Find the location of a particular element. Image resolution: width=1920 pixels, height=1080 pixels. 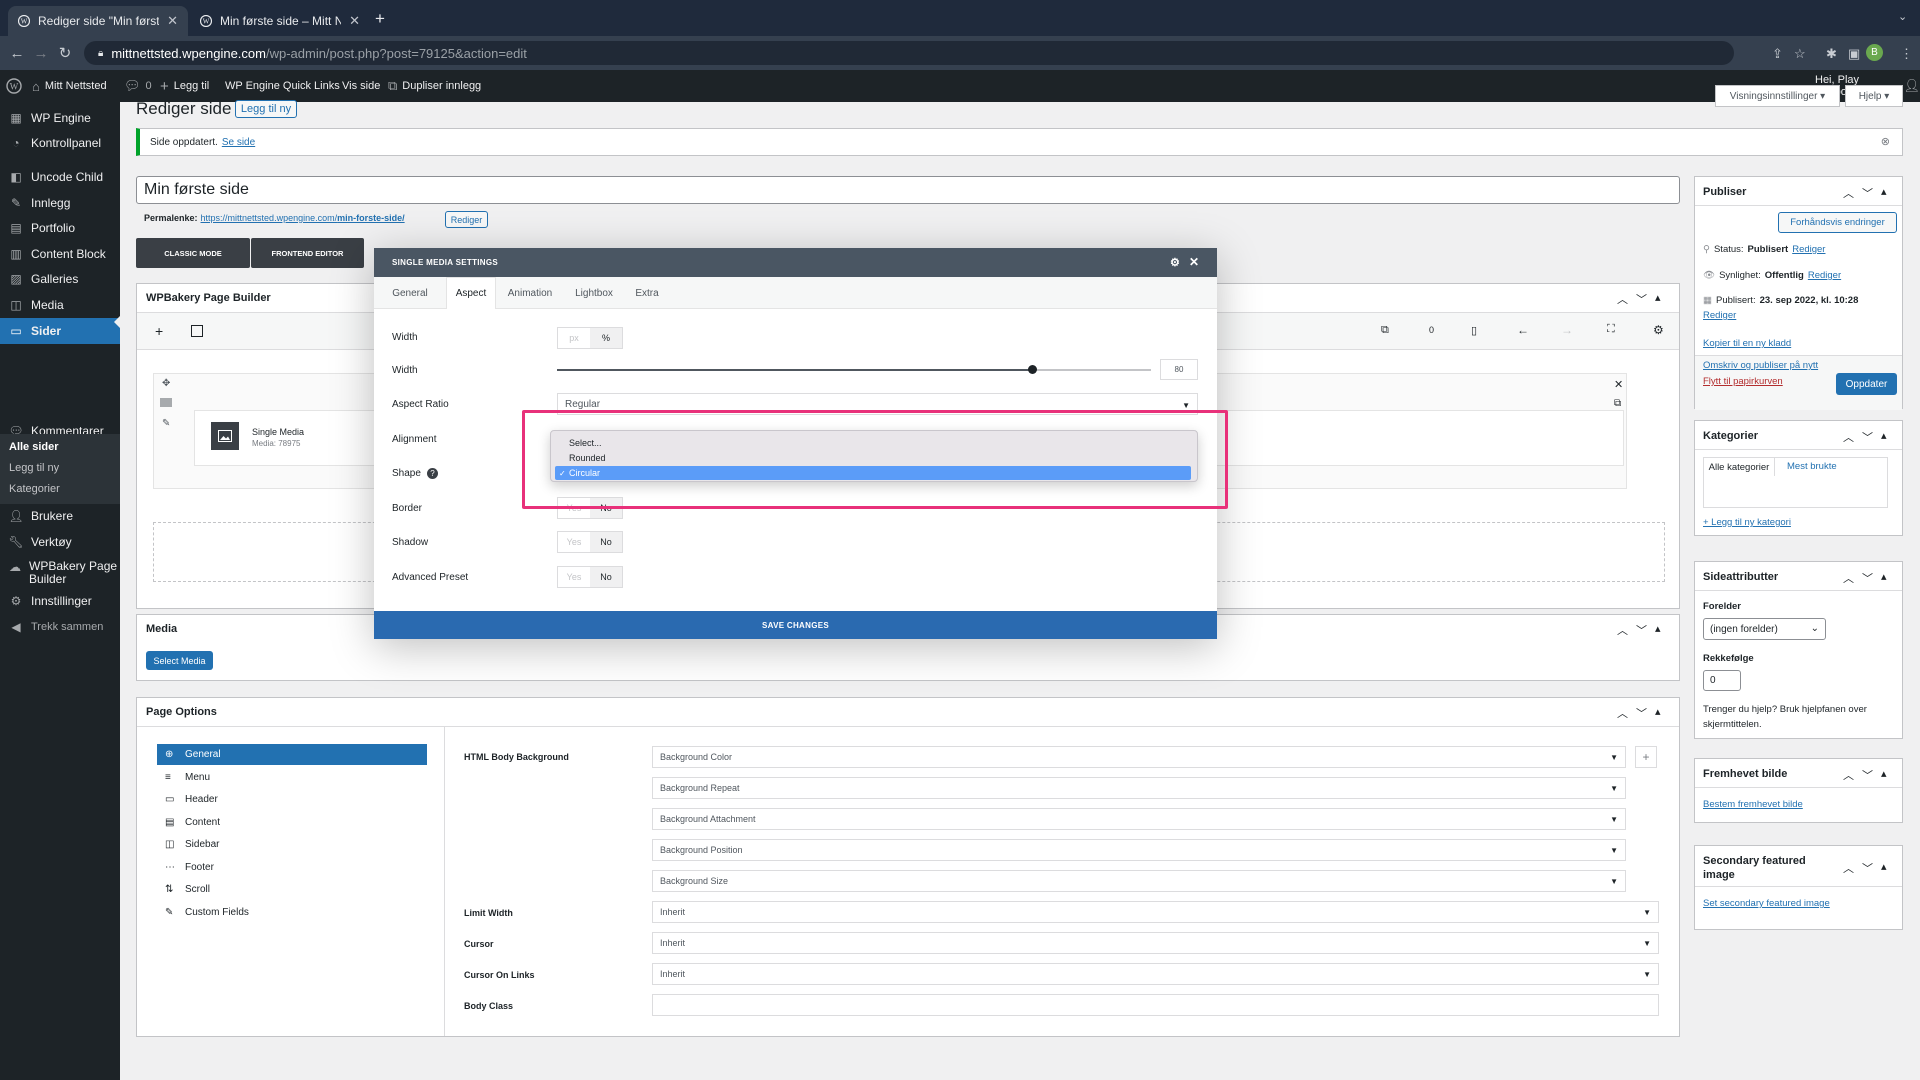

clone-row-icon: ⧉ is located at coordinates (1617, 403).